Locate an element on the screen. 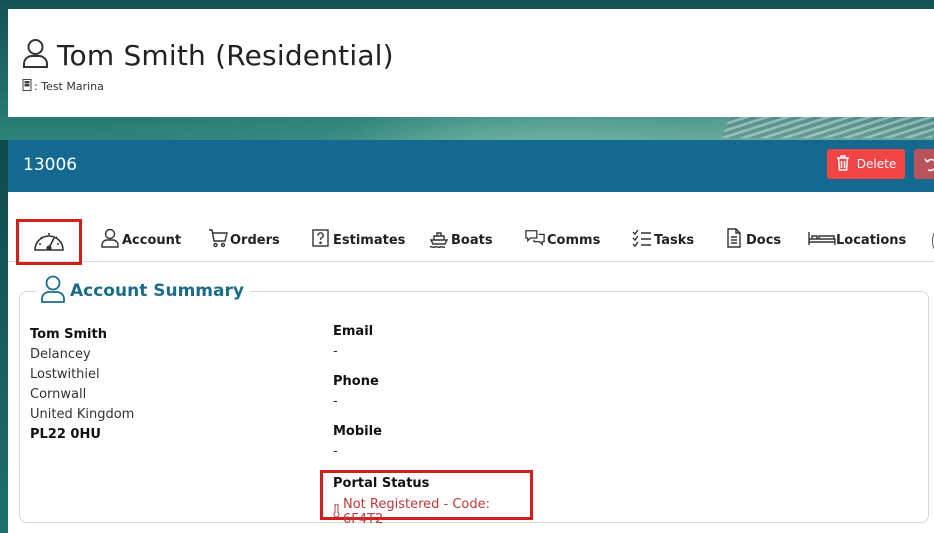  postcode: PL22 0HU is located at coordinates (65, 434).